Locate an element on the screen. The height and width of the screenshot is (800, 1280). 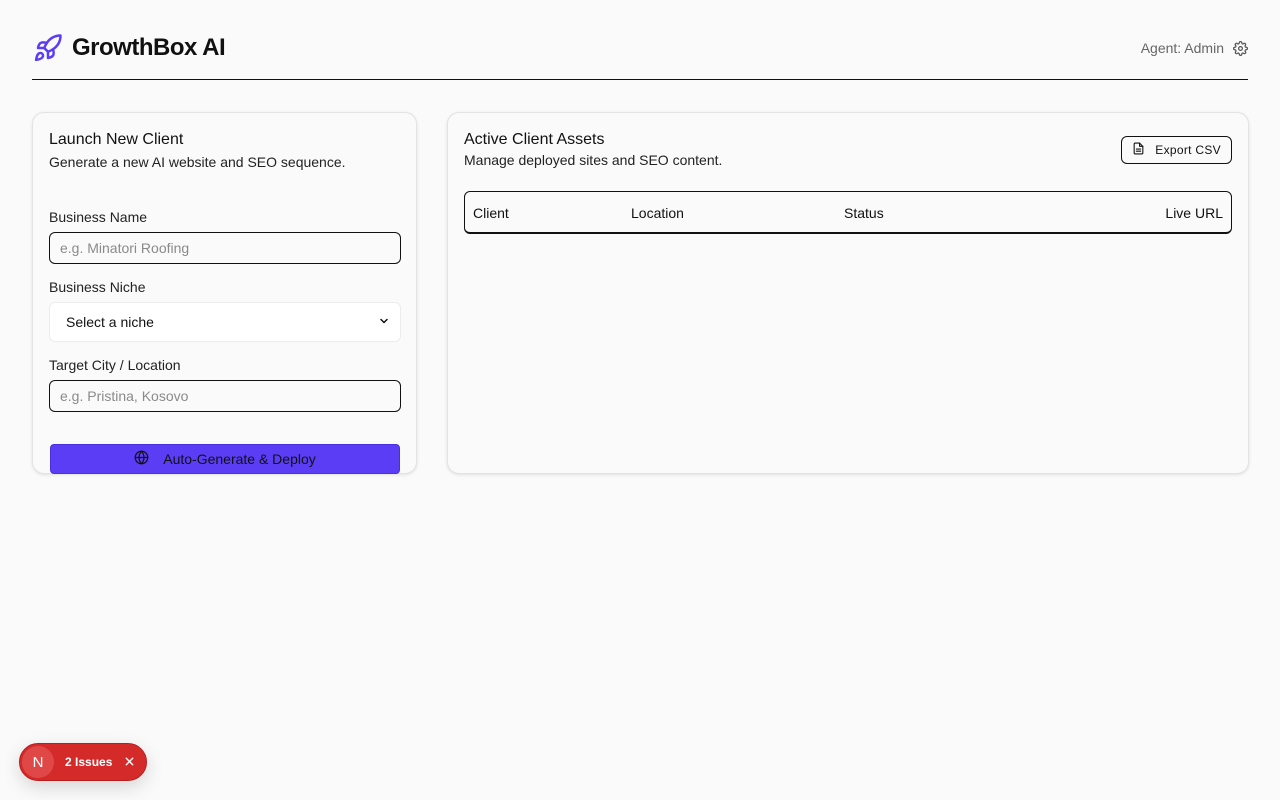
gear-icon is located at coordinates (1240, 48).